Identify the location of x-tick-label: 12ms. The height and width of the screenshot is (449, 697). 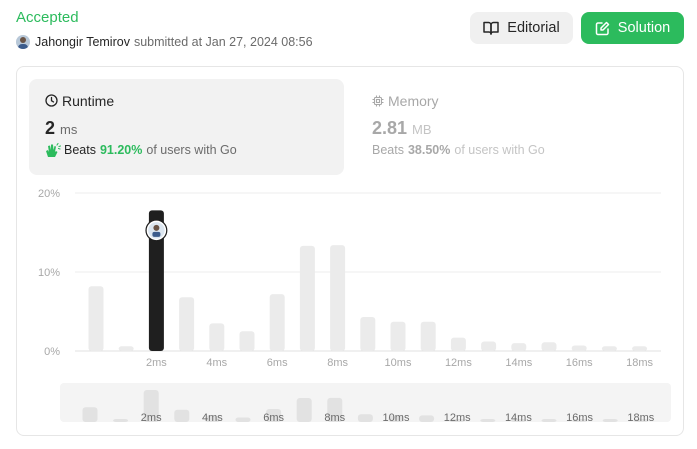
(458, 363).